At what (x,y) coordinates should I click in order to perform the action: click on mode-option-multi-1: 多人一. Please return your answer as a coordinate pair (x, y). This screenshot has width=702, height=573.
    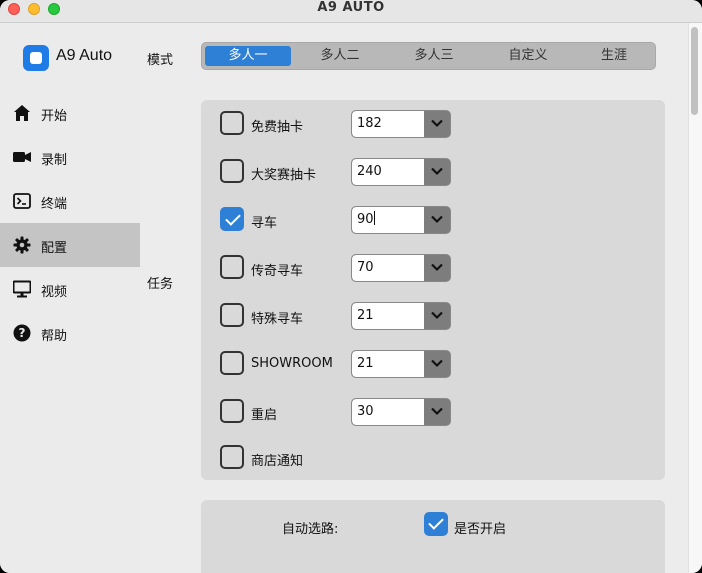
    Looking at the image, I should click on (248, 56).